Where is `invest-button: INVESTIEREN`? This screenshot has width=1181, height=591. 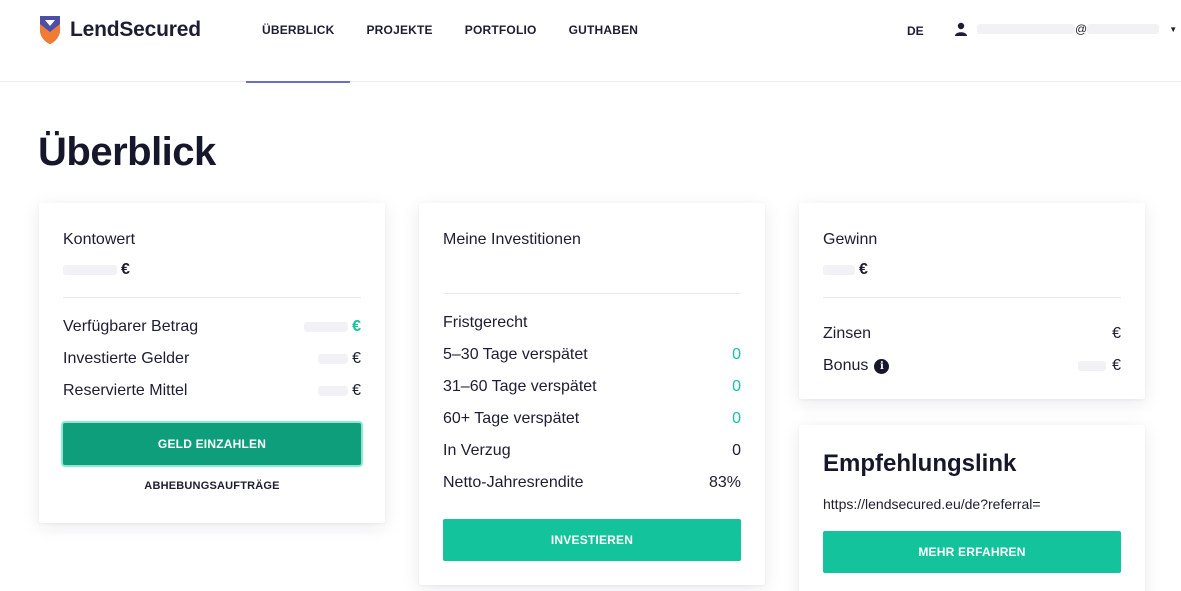
invest-button: INVESTIEREN is located at coordinates (592, 540).